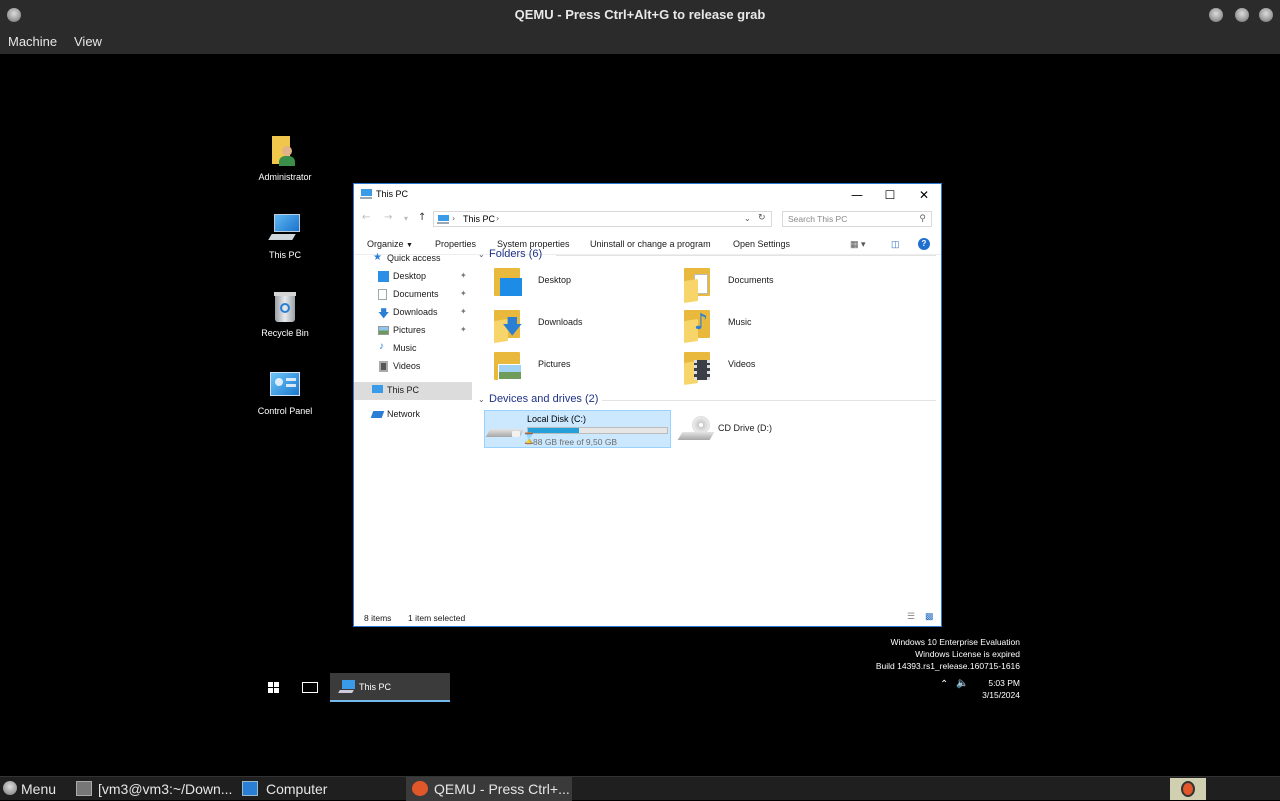 The width and height of the screenshot is (1280, 801). What do you see at coordinates (602, 219) in the screenshot?
I see `address-bar: › This PC › ⌄ ↻` at bounding box center [602, 219].